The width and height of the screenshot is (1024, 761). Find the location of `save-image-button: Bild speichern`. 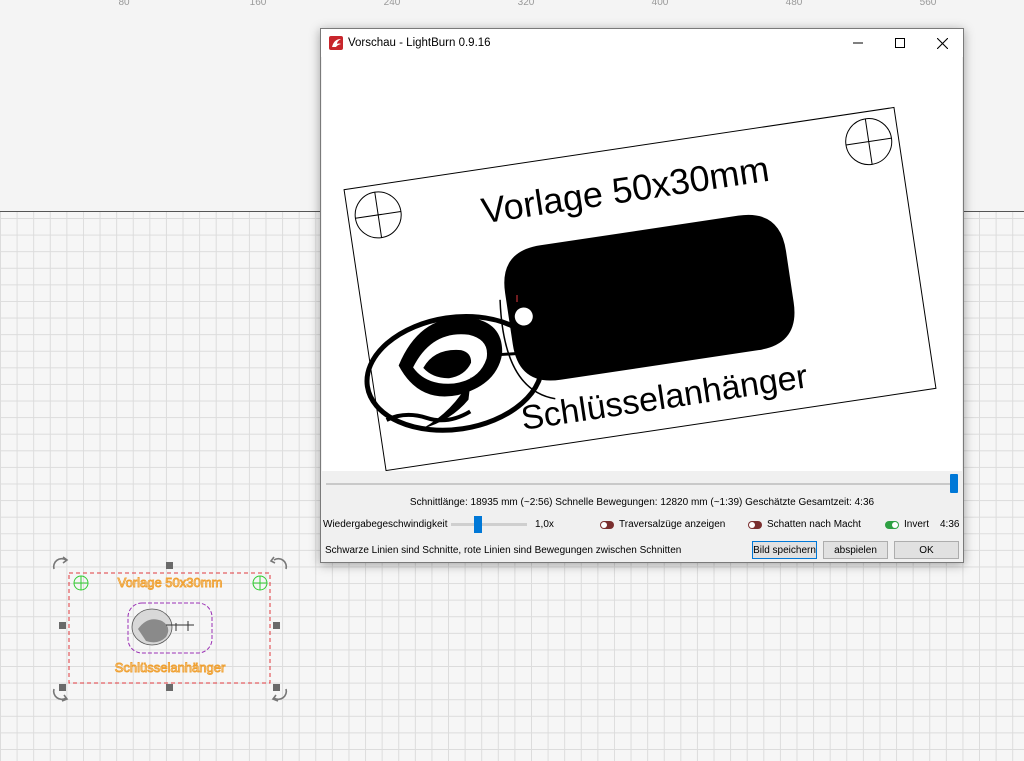

save-image-button: Bild speichern is located at coordinates (784, 550).